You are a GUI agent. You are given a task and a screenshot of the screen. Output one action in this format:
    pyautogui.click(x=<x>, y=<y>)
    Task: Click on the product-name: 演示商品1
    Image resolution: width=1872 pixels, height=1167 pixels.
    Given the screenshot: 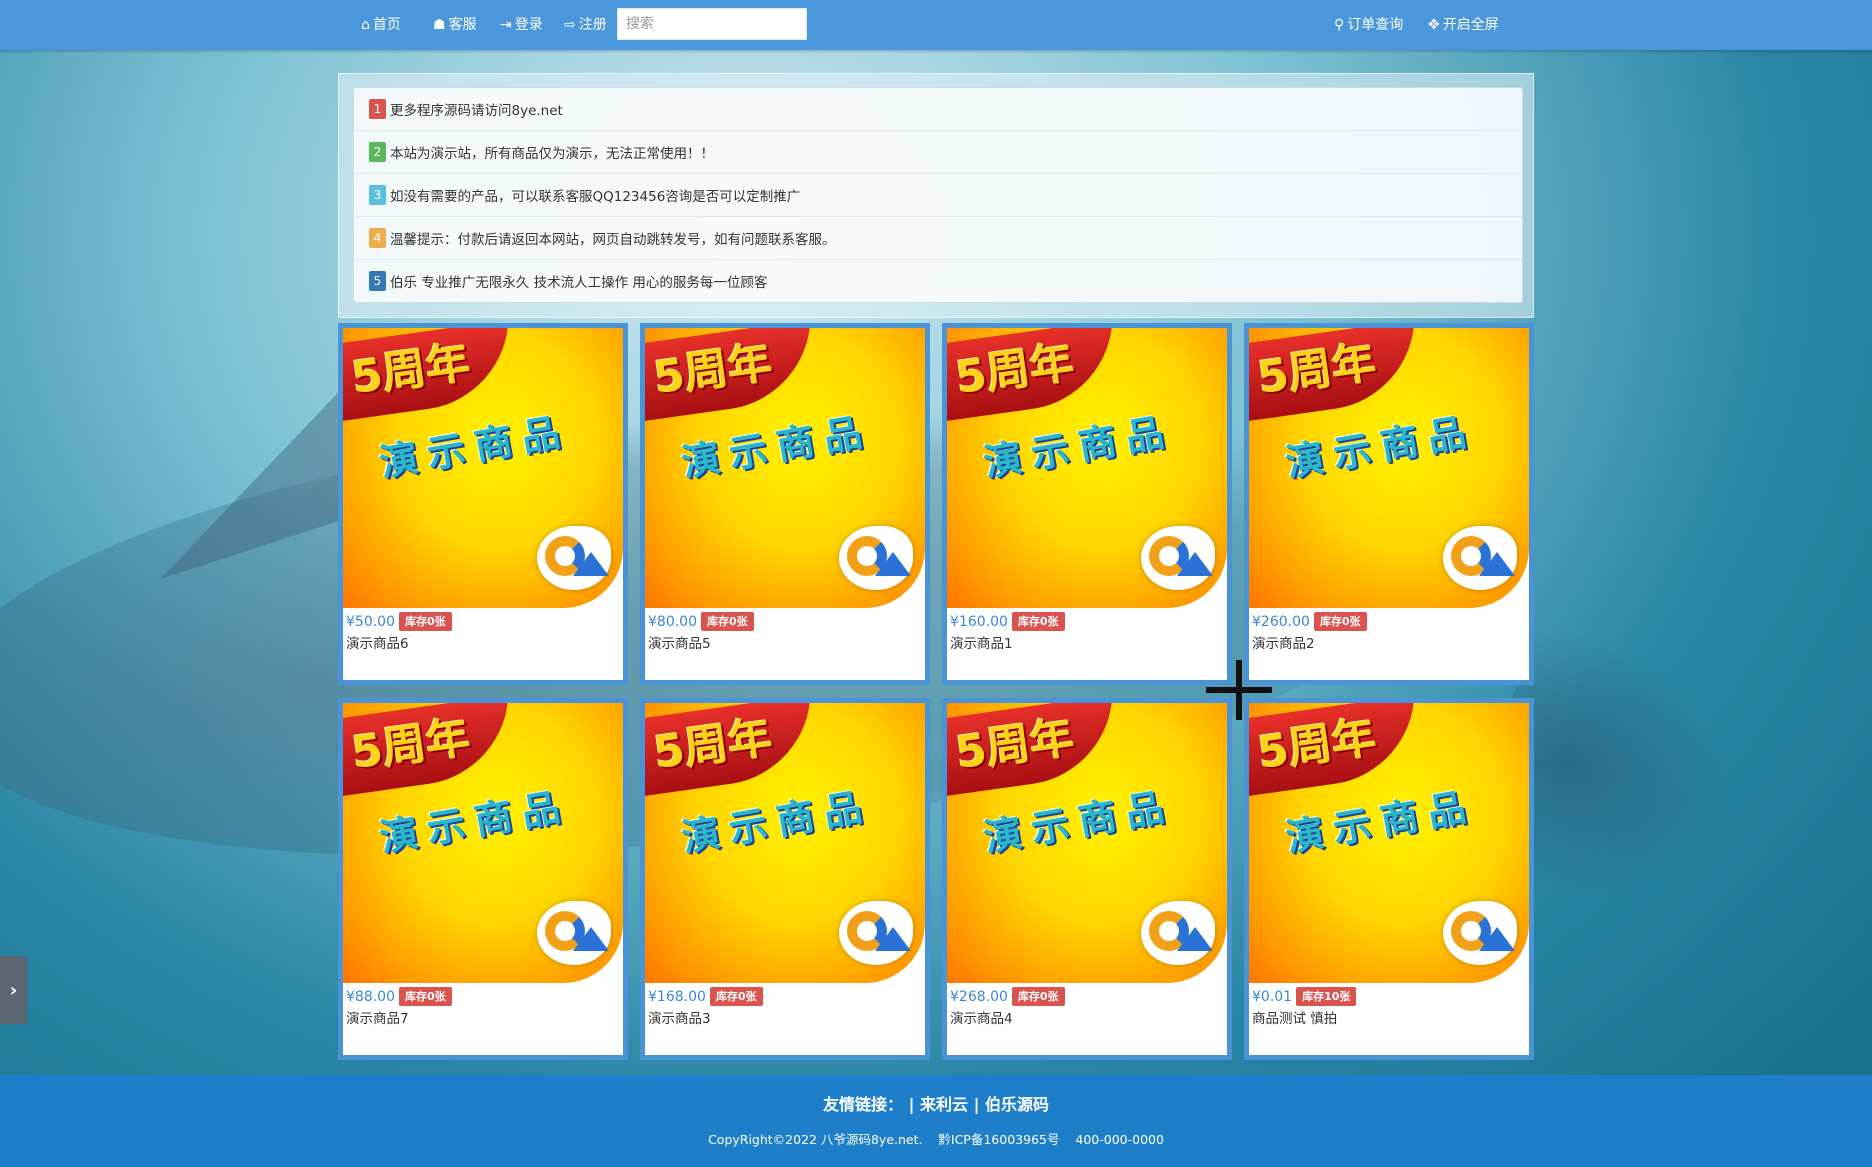 What is the action you would take?
    pyautogui.click(x=981, y=642)
    